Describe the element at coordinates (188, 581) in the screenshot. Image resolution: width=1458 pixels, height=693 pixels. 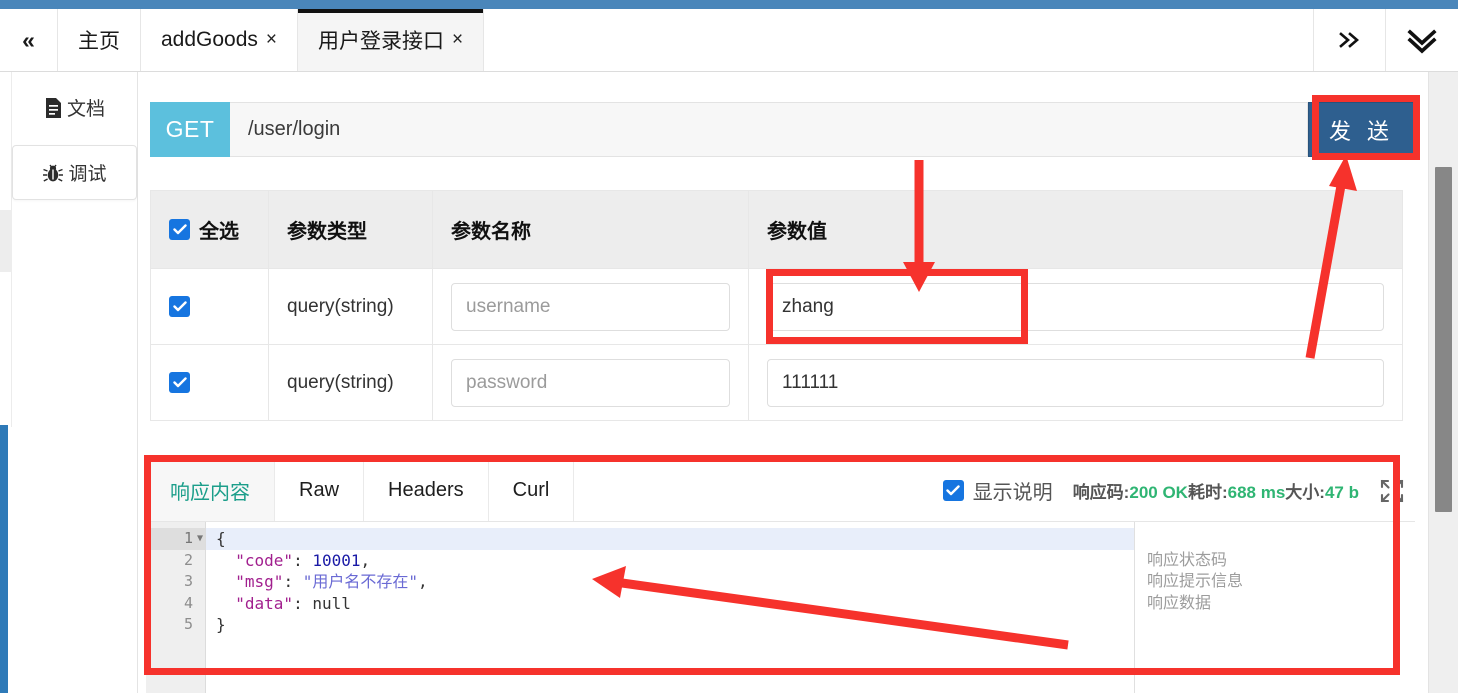
I see `line-number: 3` at that location.